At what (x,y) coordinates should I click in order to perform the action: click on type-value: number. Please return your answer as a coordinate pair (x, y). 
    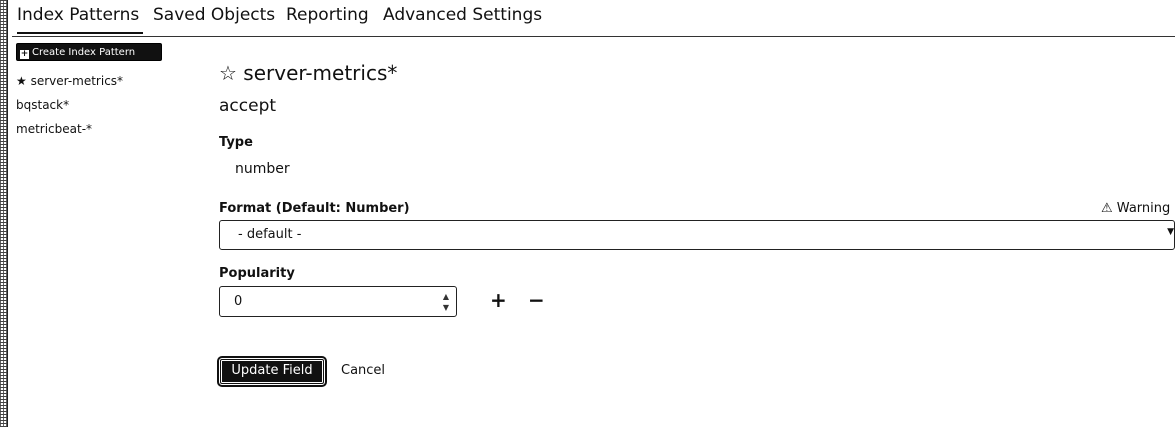
    Looking at the image, I should click on (262, 169).